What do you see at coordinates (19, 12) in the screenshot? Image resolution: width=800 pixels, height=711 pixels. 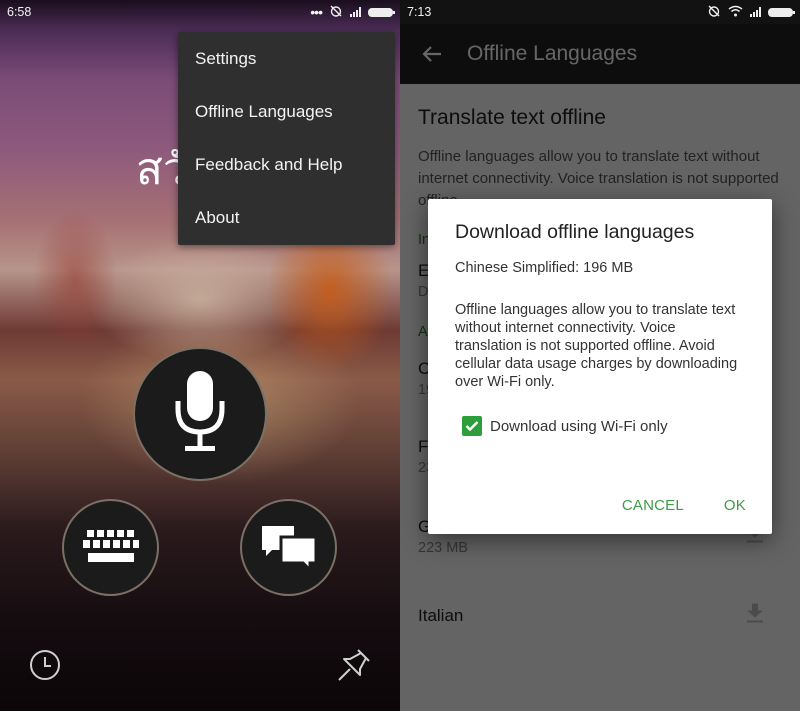 I see `status-time: 6:58` at bounding box center [19, 12].